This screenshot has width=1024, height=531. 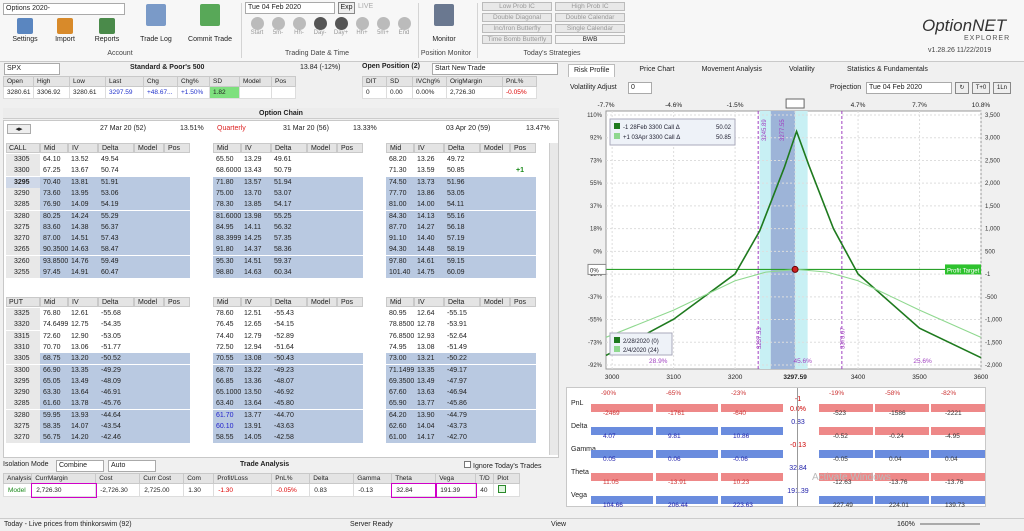 What do you see at coordinates (909, 88) in the screenshot?
I see `projection-date: Tue 04 Feb 2020` at bounding box center [909, 88].